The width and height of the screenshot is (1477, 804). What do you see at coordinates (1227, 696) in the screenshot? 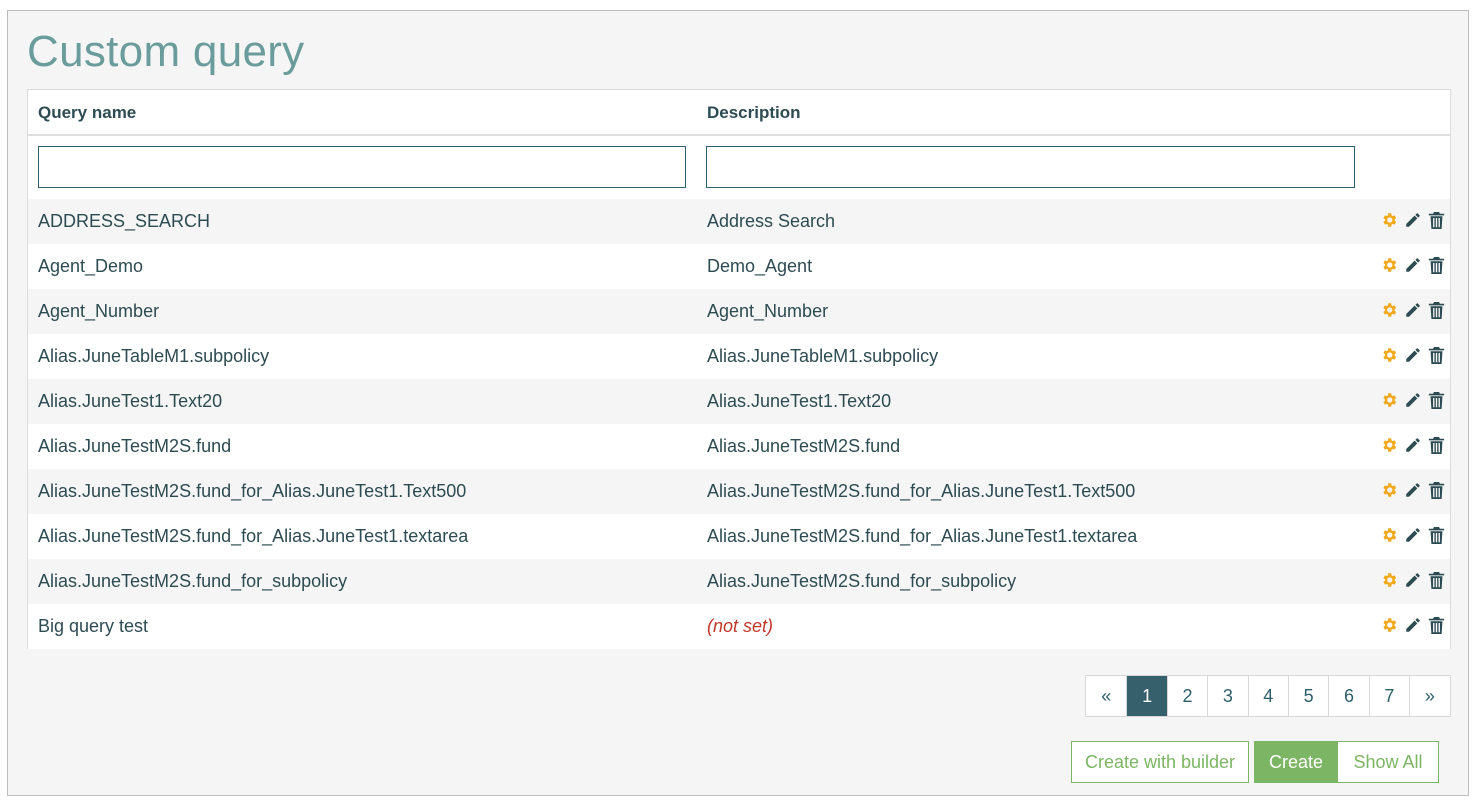
I see `pager-page-3: 3` at bounding box center [1227, 696].